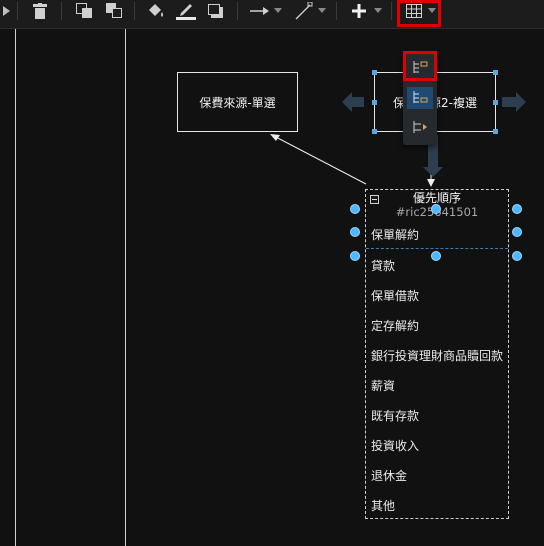 The image size is (544, 546). What do you see at coordinates (436, 198) in the screenshot?
I see `list-title: 優先順序` at bounding box center [436, 198].